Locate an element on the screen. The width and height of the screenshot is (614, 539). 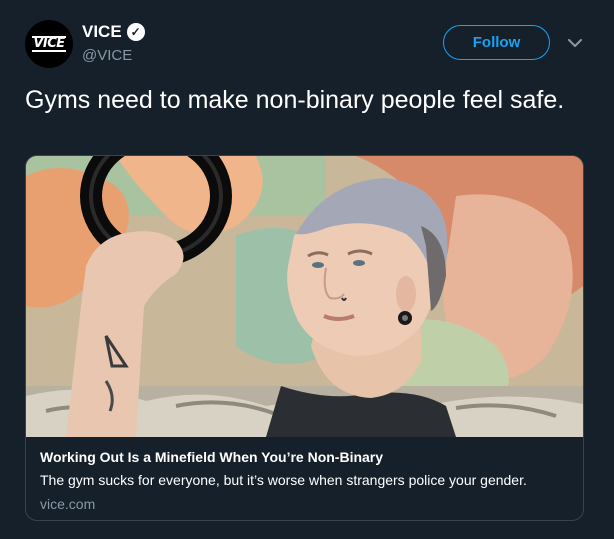
verified-badge-icon: ✓ is located at coordinates (135, 32).